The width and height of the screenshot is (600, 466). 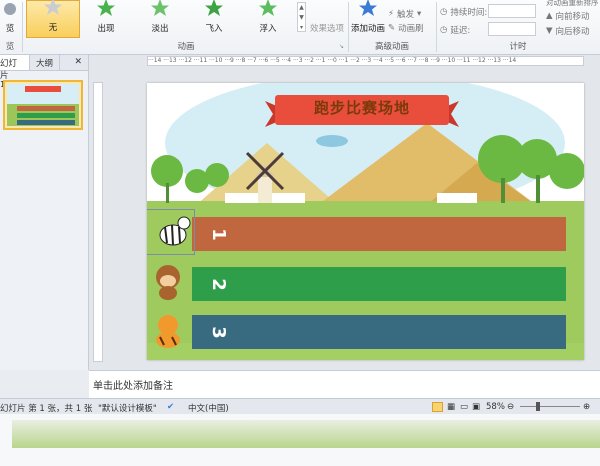 I want to click on selection-box, so click(x=171, y=232).